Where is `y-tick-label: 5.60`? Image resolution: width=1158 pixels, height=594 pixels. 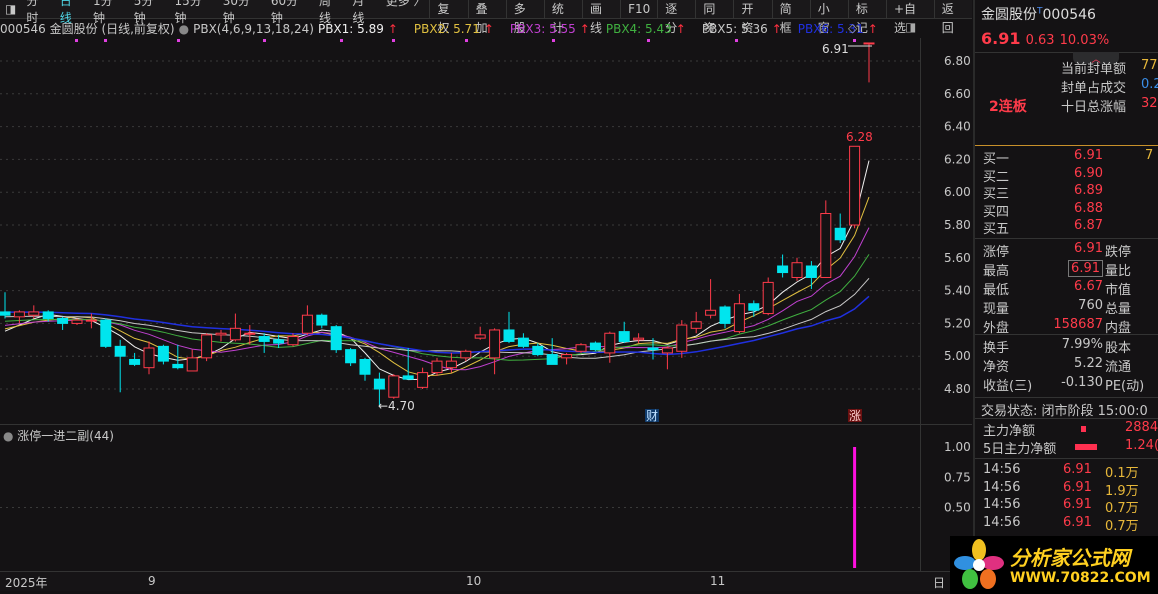
y-tick-label: 5.60 is located at coordinates (957, 258).